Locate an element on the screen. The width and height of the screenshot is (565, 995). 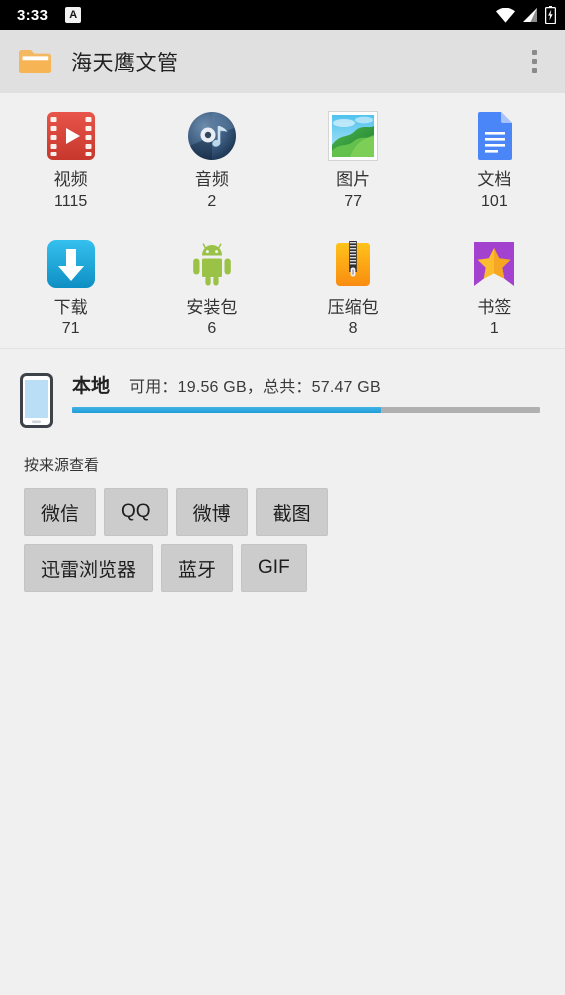
app-bar: 海天鹰文管 is located at coordinates (282, 61).